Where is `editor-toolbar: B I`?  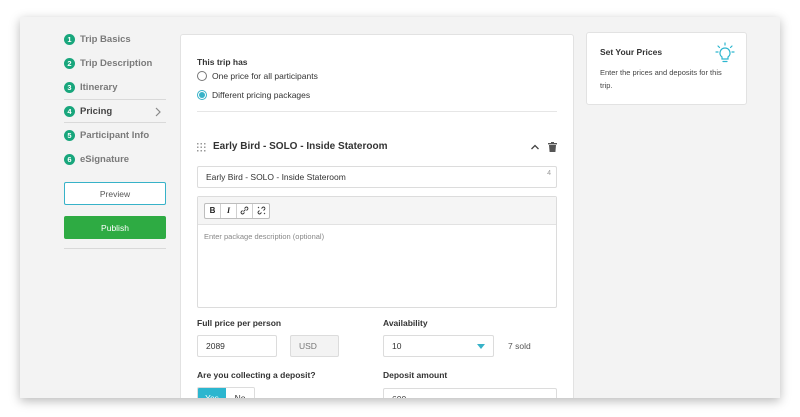 editor-toolbar: B I is located at coordinates (377, 211).